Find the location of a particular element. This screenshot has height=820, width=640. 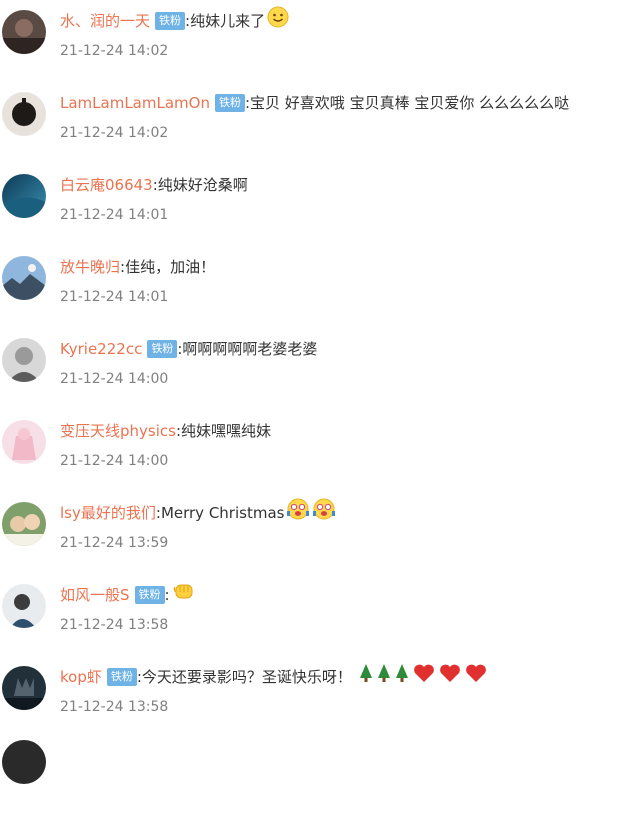

username: kop虾 is located at coordinates (81, 677).